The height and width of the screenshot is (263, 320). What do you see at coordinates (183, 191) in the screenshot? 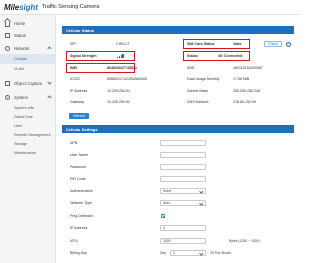
I see `authentication-select: None` at bounding box center [183, 191].